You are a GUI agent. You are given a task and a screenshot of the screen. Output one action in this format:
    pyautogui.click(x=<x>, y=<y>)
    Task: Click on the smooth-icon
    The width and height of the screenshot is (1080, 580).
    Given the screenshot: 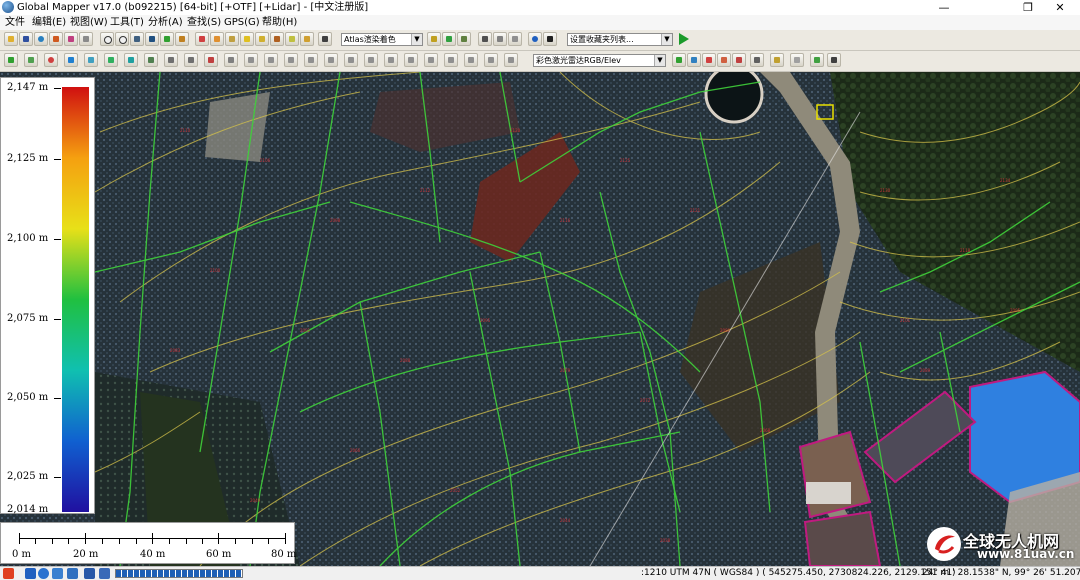 What is the action you would take?
    pyautogui.click(x=311, y=60)
    